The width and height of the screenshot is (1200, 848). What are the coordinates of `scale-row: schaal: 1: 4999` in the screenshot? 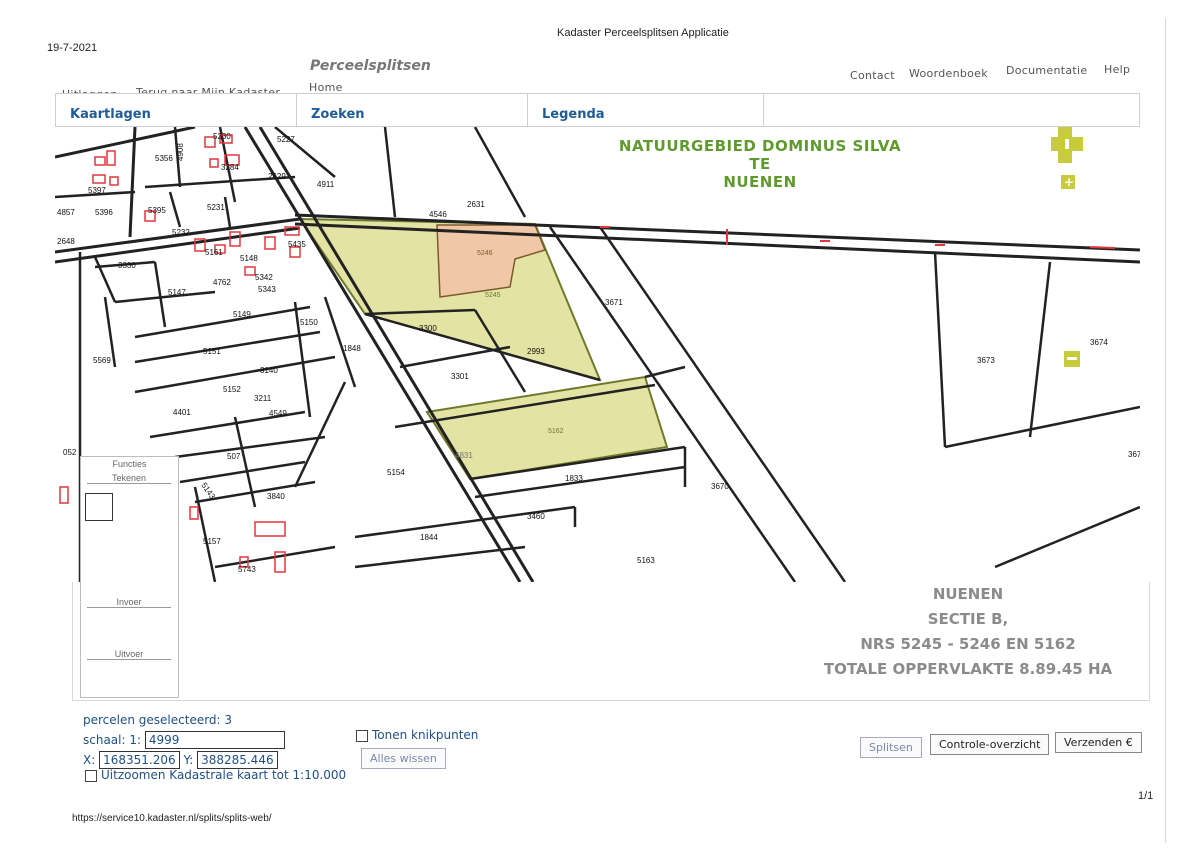 It's located at (184, 740).